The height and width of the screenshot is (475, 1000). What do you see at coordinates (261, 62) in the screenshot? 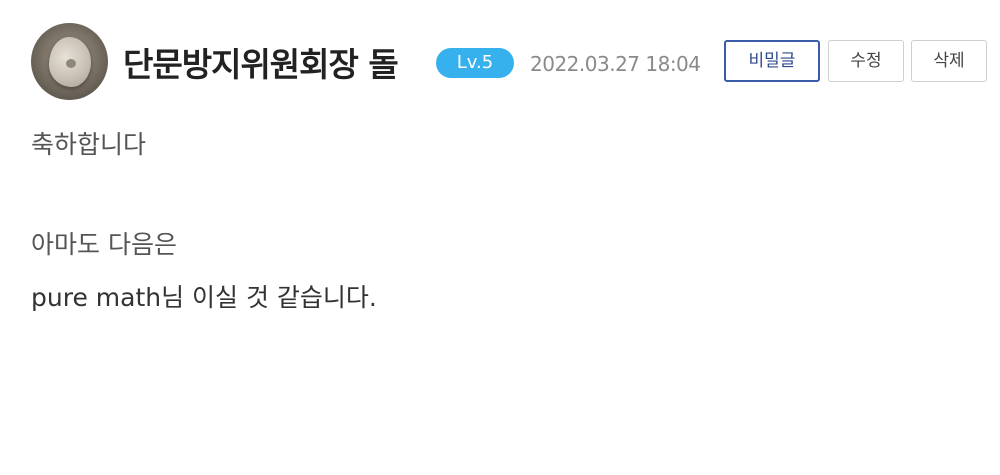
I see `username: 단문방지위원회장 돌` at bounding box center [261, 62].